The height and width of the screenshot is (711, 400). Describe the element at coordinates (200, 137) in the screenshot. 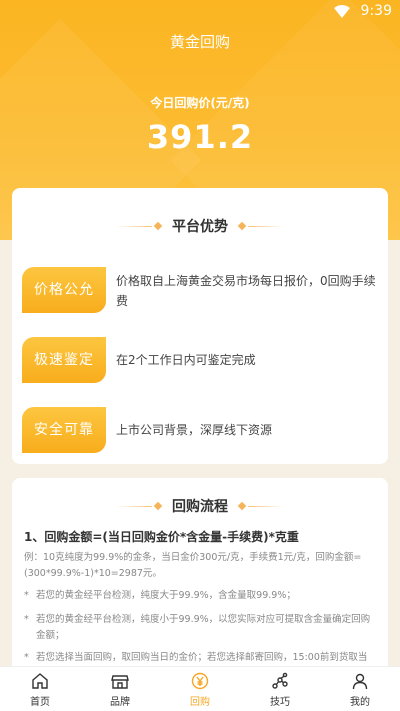

I see `price-value: 391.2` at that location.